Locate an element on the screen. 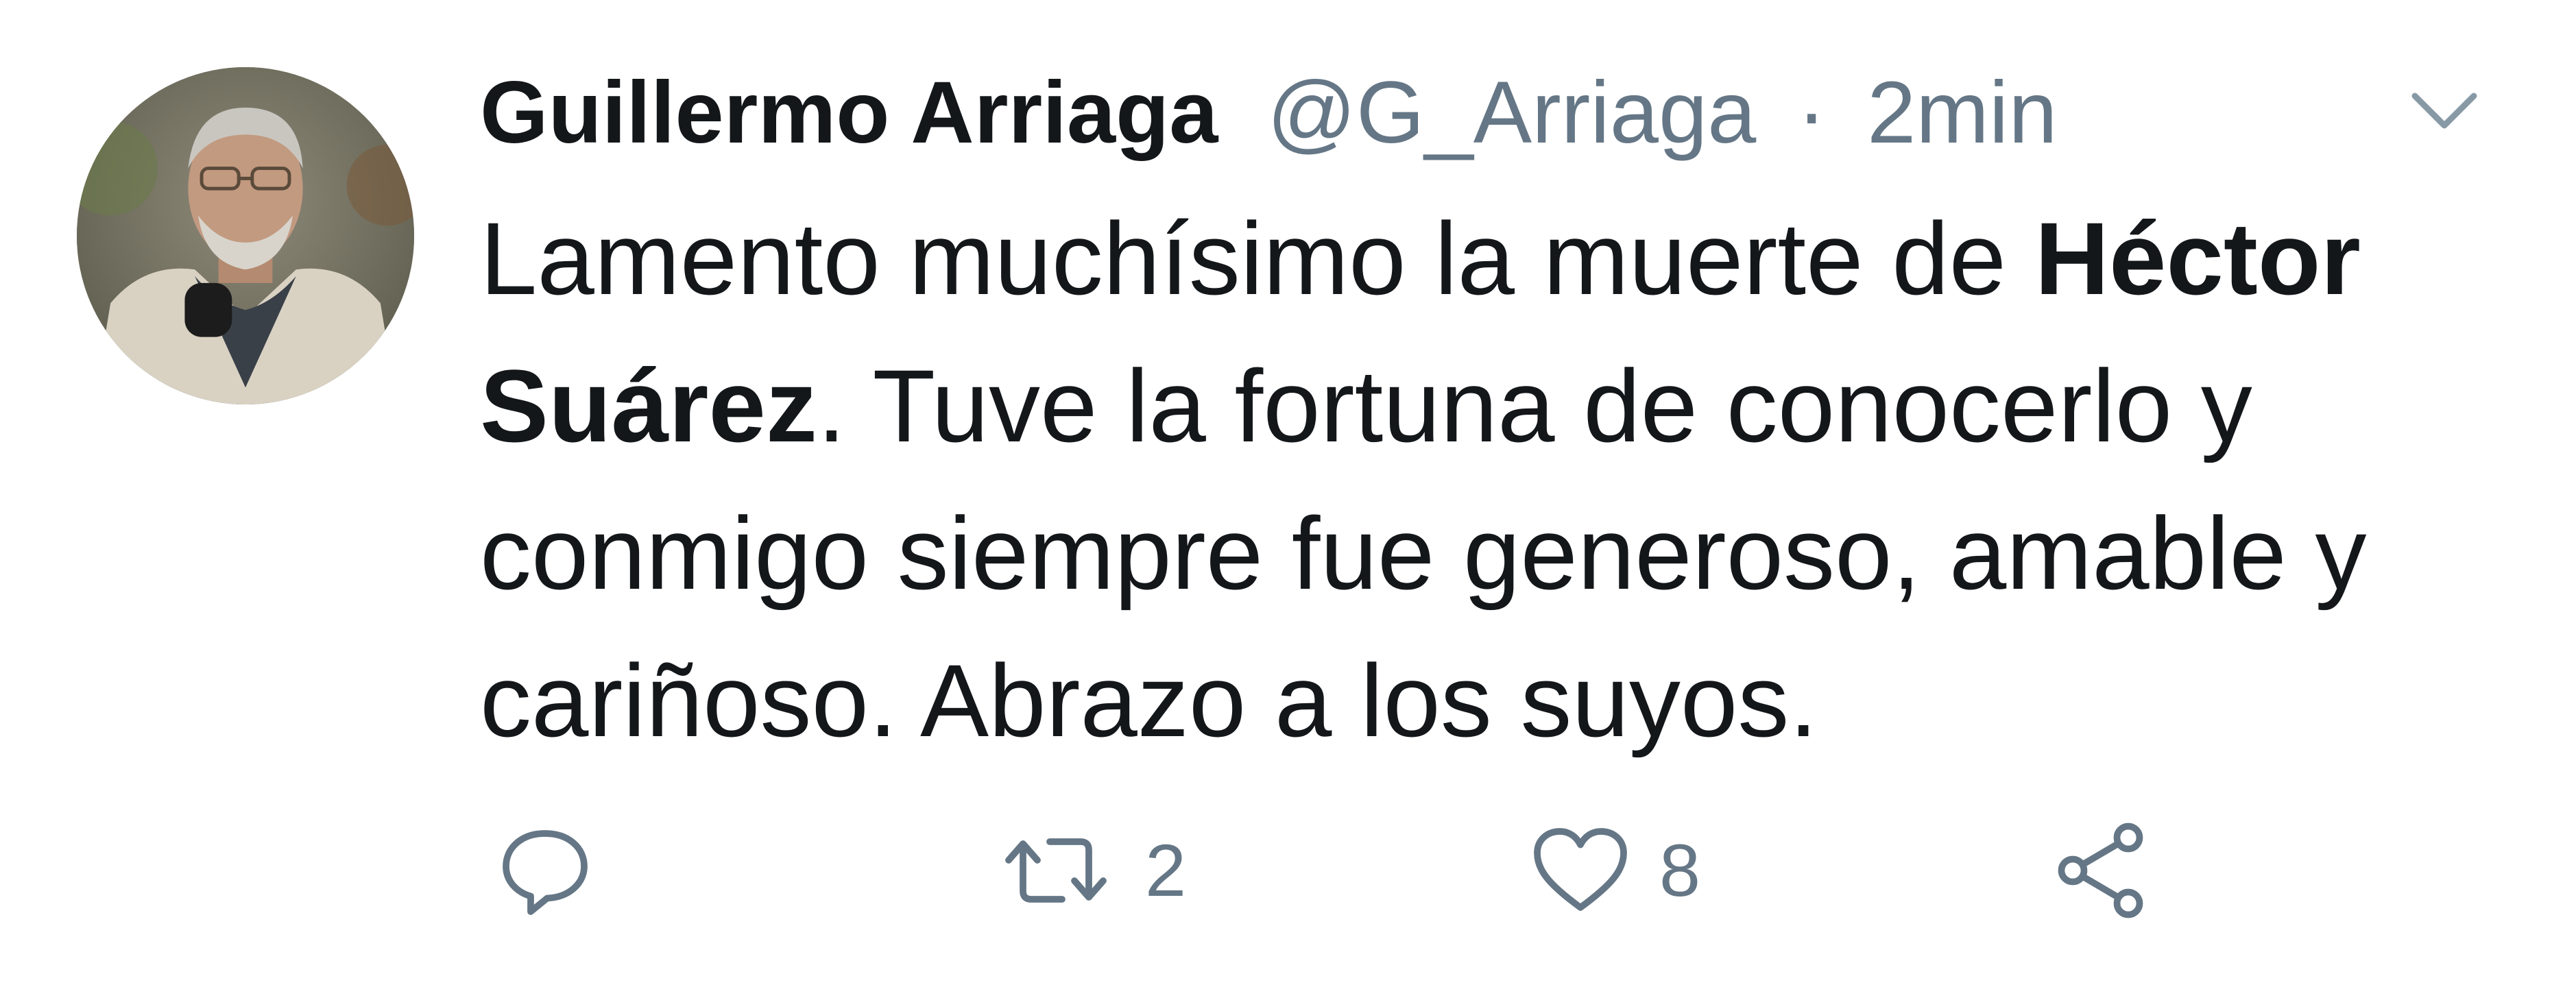  share-button is located at coordinates (2101, 870).